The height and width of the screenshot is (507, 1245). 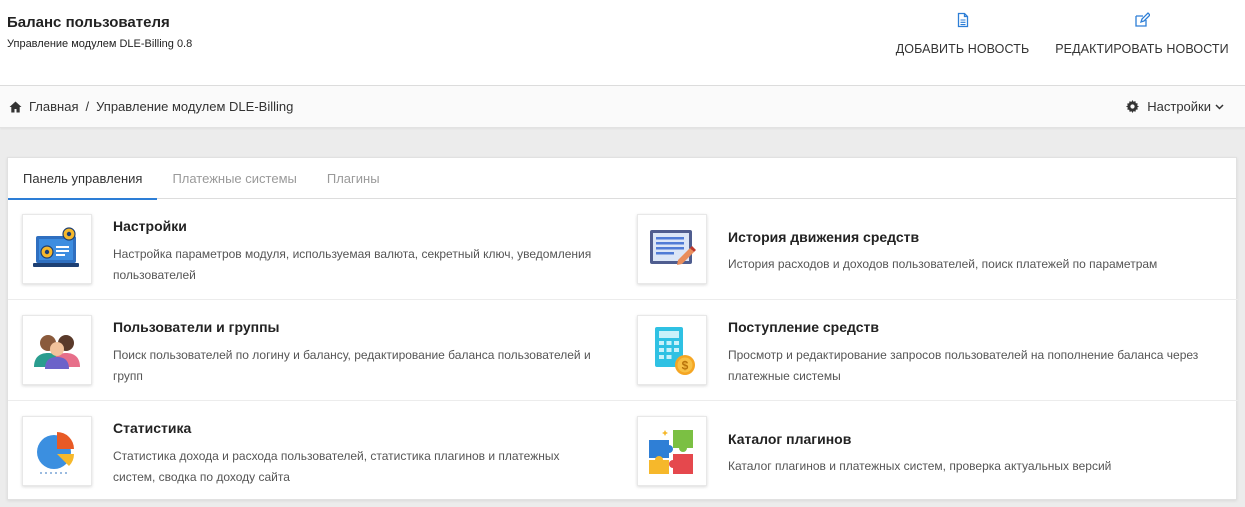 What do you see at coordinates (1142, 49) in the screenshot?
I see `edit-news-label: РЕДАКТИРОВАТЬ НОВОСТИ` at bounding box center [1142, 49].